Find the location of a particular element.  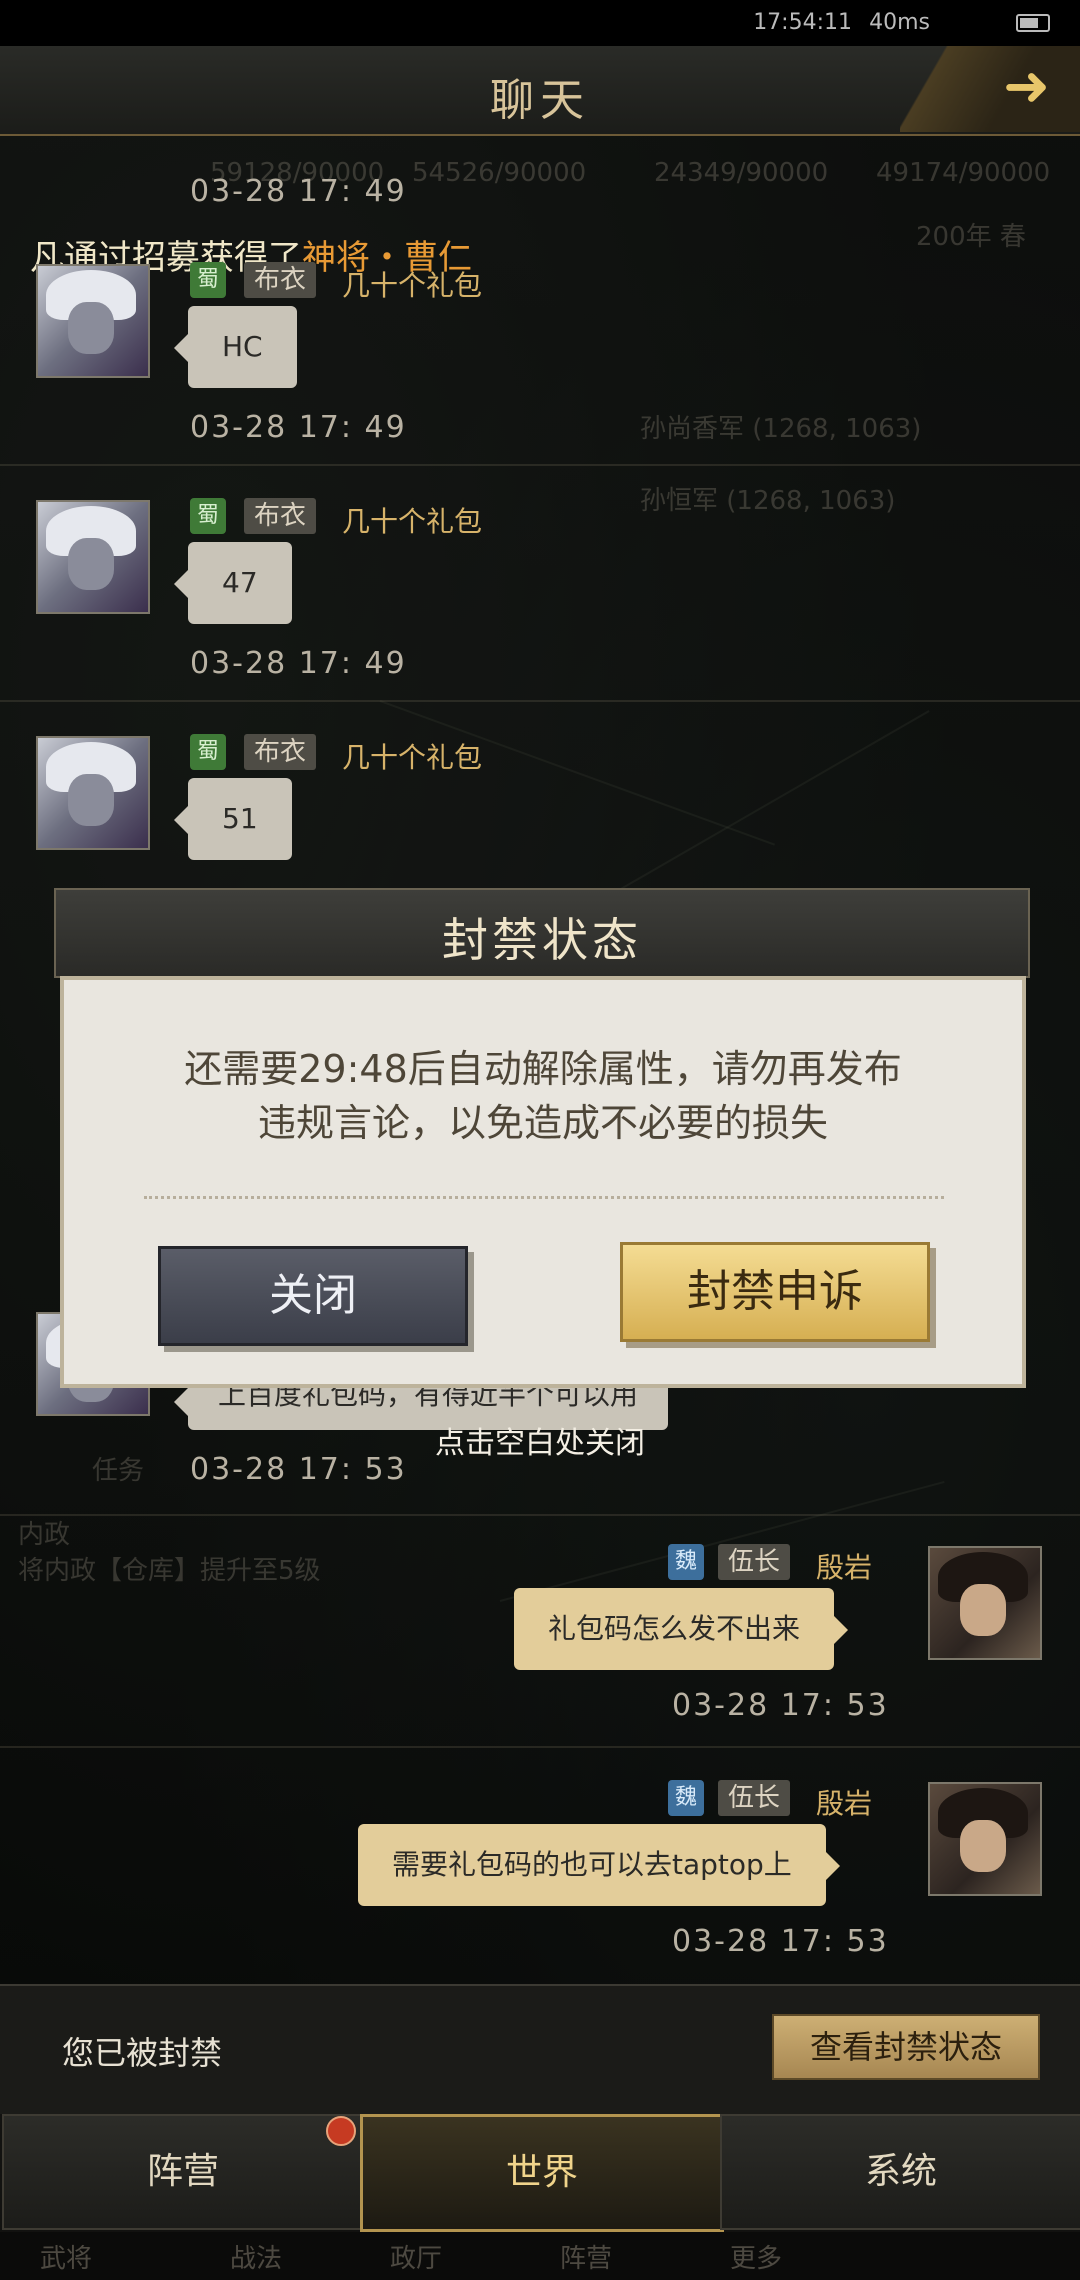

arrow-right-icon: ➜ is located at coordinates (1026, 86).